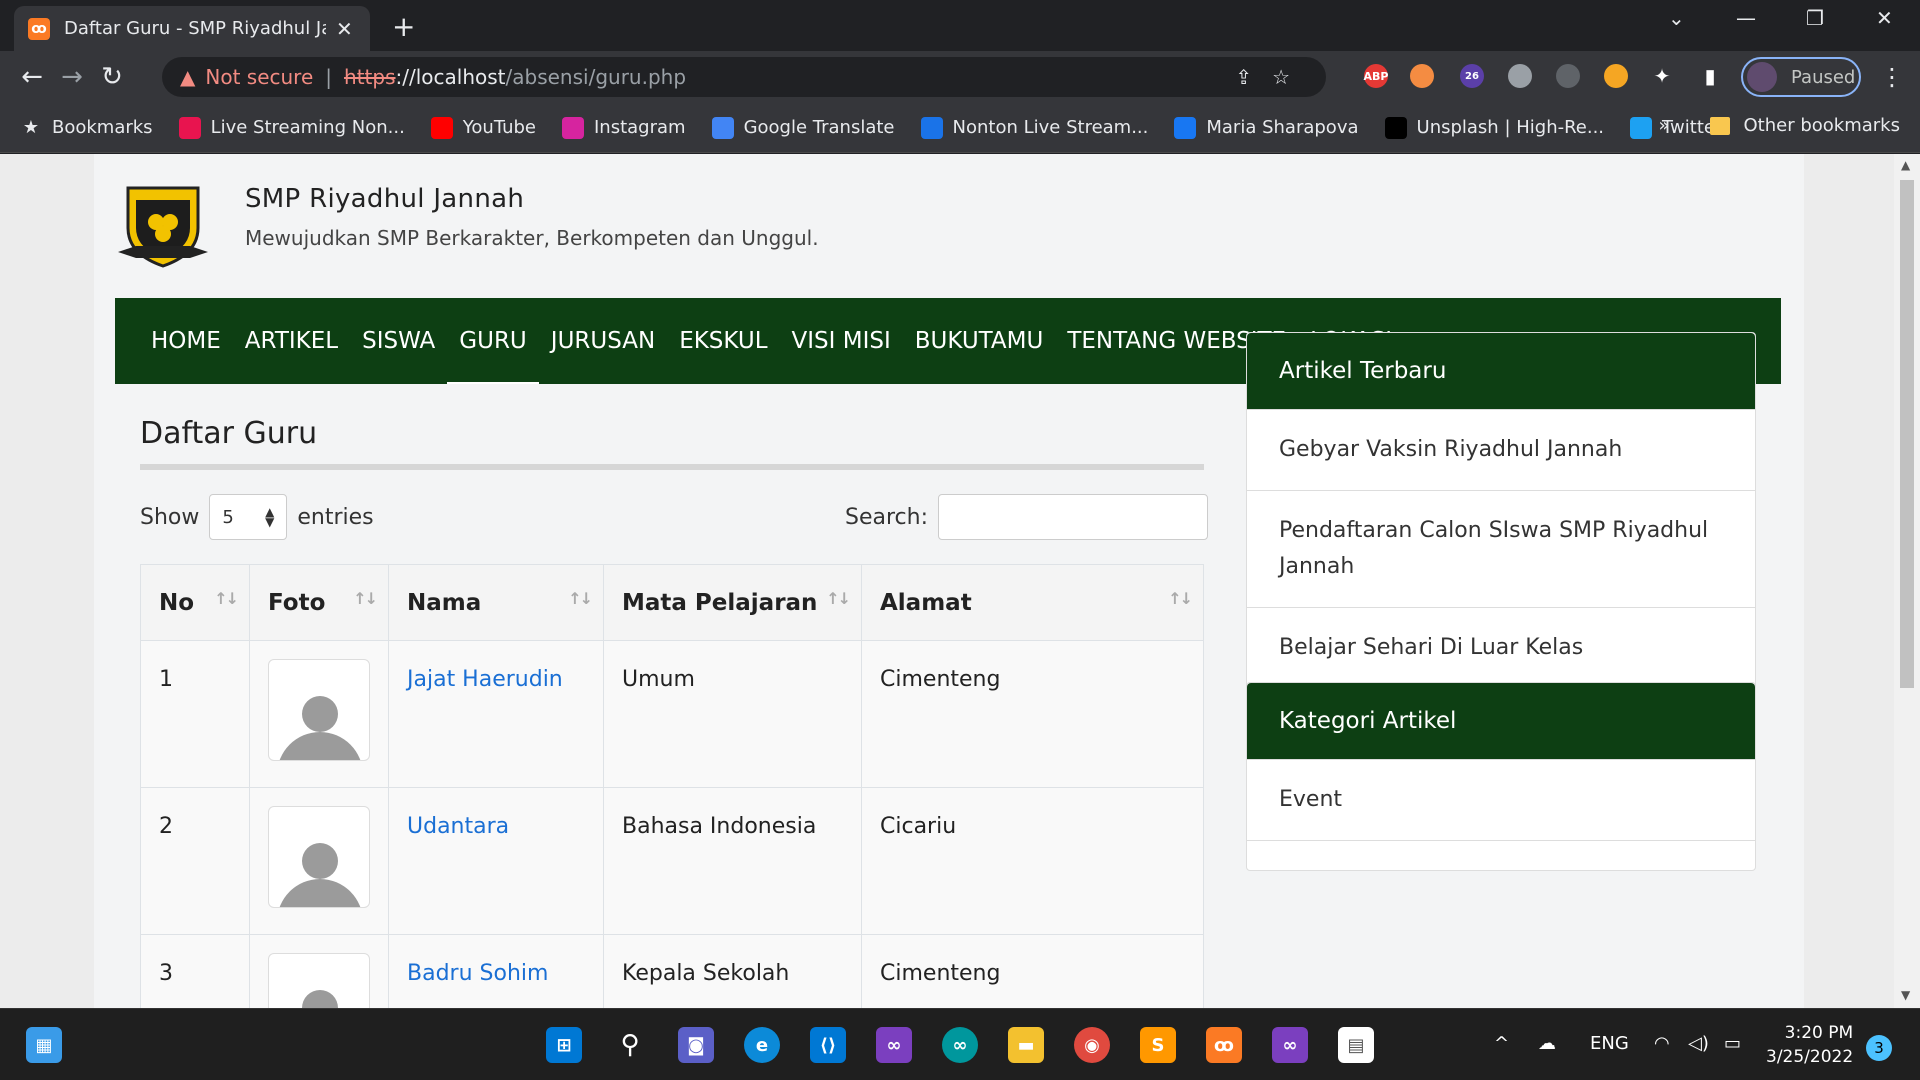 The width and height of the screenshot is (1920, 1080). Describe the element at coordinates (398, 341) in the screenshot. I see `nav-link-siswa: SISWA` at that location.